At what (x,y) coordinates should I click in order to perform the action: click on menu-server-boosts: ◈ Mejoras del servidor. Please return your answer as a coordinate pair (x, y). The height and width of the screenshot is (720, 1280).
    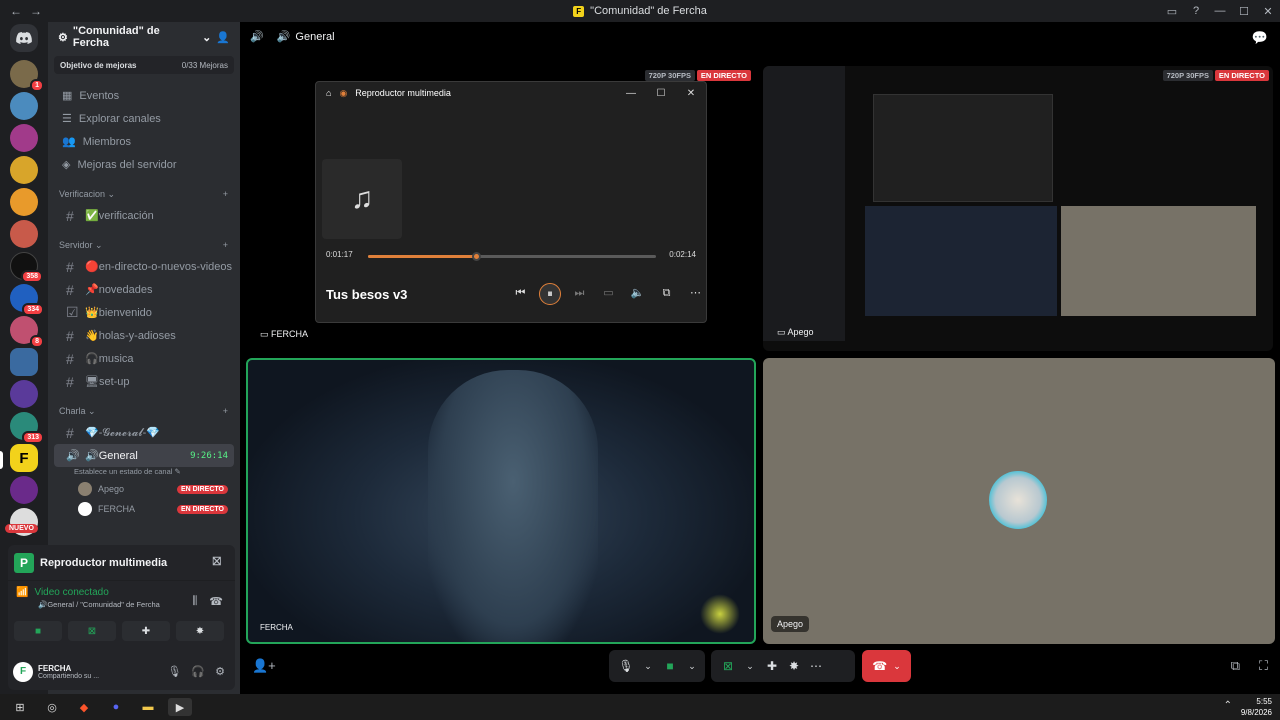
    Looking at the image, I should click on (144, 164).